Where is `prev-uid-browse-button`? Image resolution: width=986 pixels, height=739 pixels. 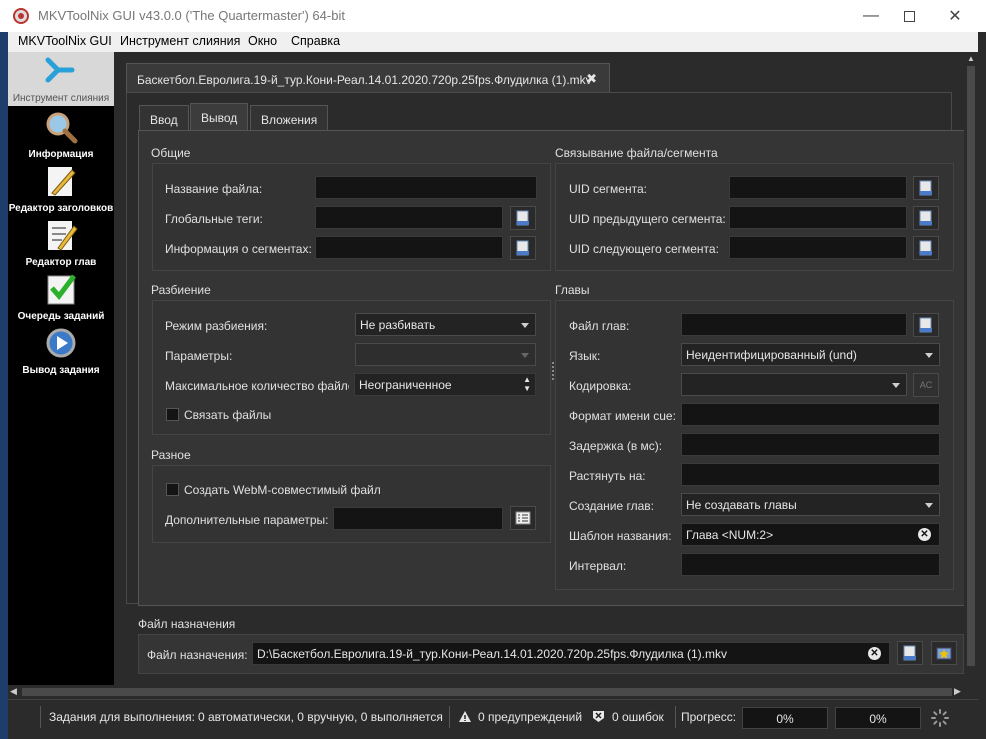 prev-uid-browse-button is located at coordinates (926, 218).